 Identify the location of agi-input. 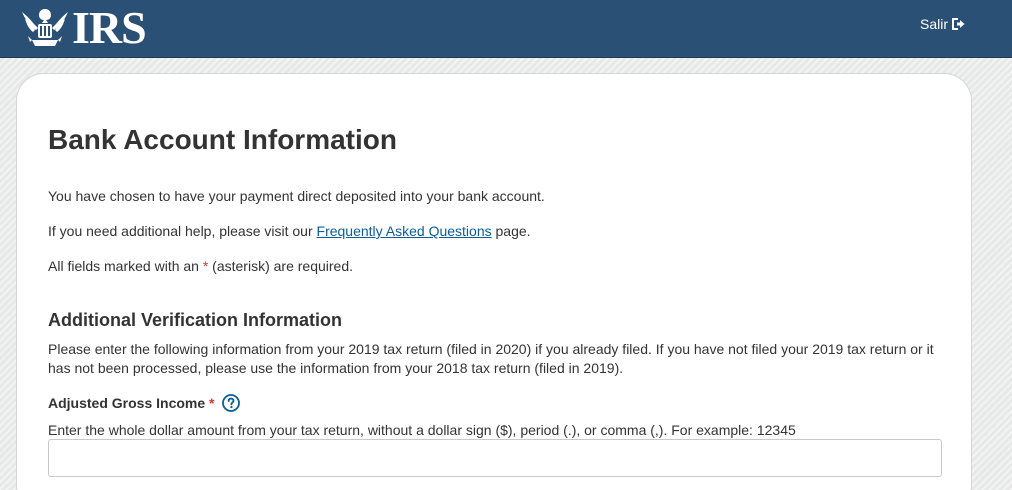
(495, 458).